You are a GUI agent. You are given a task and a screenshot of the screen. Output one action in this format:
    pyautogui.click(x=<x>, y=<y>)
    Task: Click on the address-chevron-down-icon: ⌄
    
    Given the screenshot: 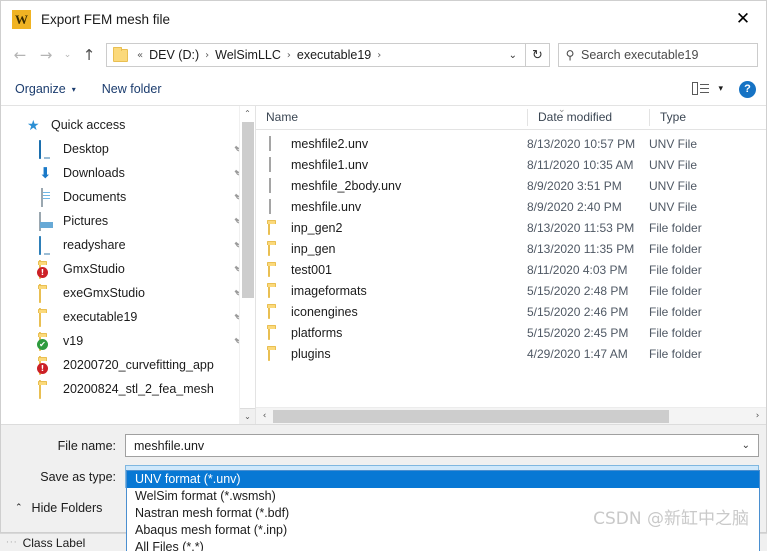 What is the action you would take?
    pyautogui.click(x=513, y=55)
    